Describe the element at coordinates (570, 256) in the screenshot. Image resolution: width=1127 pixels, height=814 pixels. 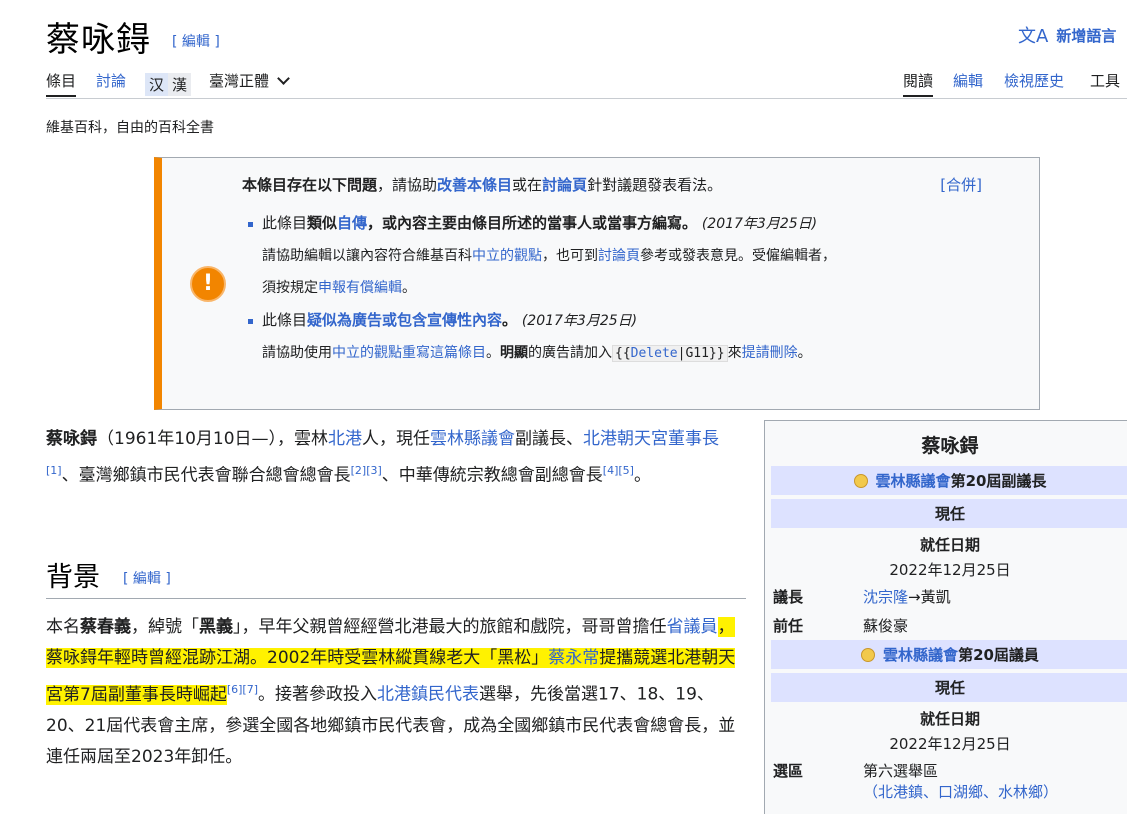
I see `help-text: ，也可到` at that location.